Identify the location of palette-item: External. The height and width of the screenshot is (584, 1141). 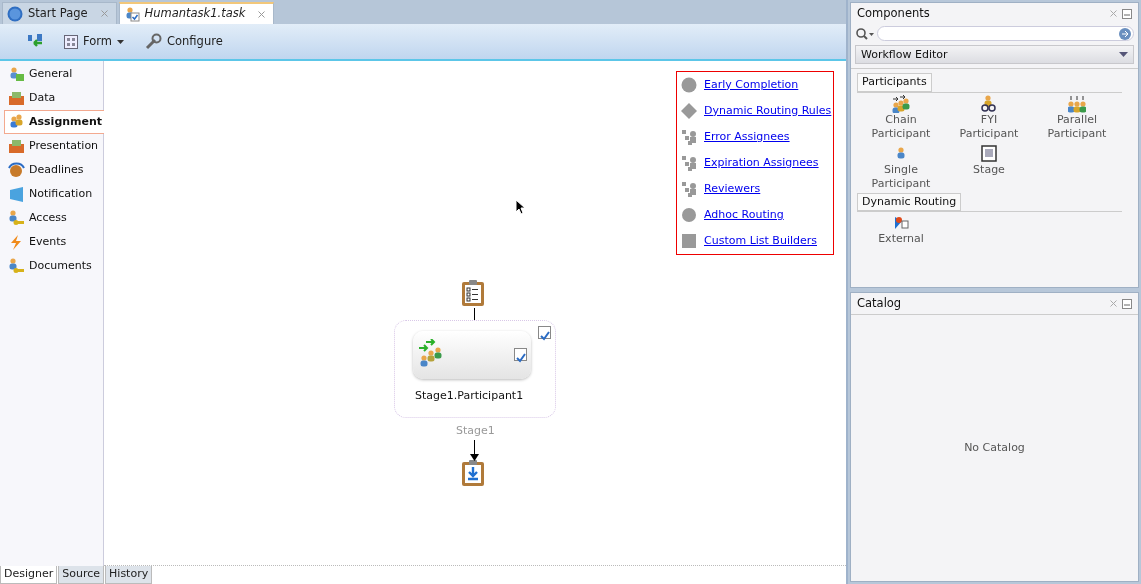
(901, 230).